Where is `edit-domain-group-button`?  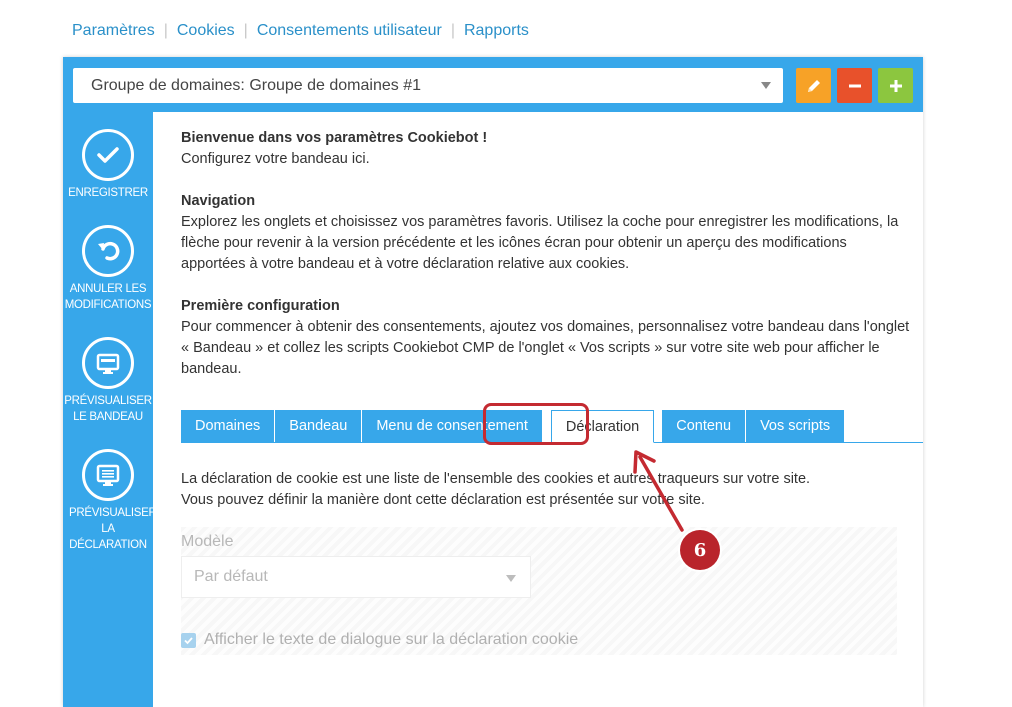 edit-domain-group-button is located at coordinates (813, 85).